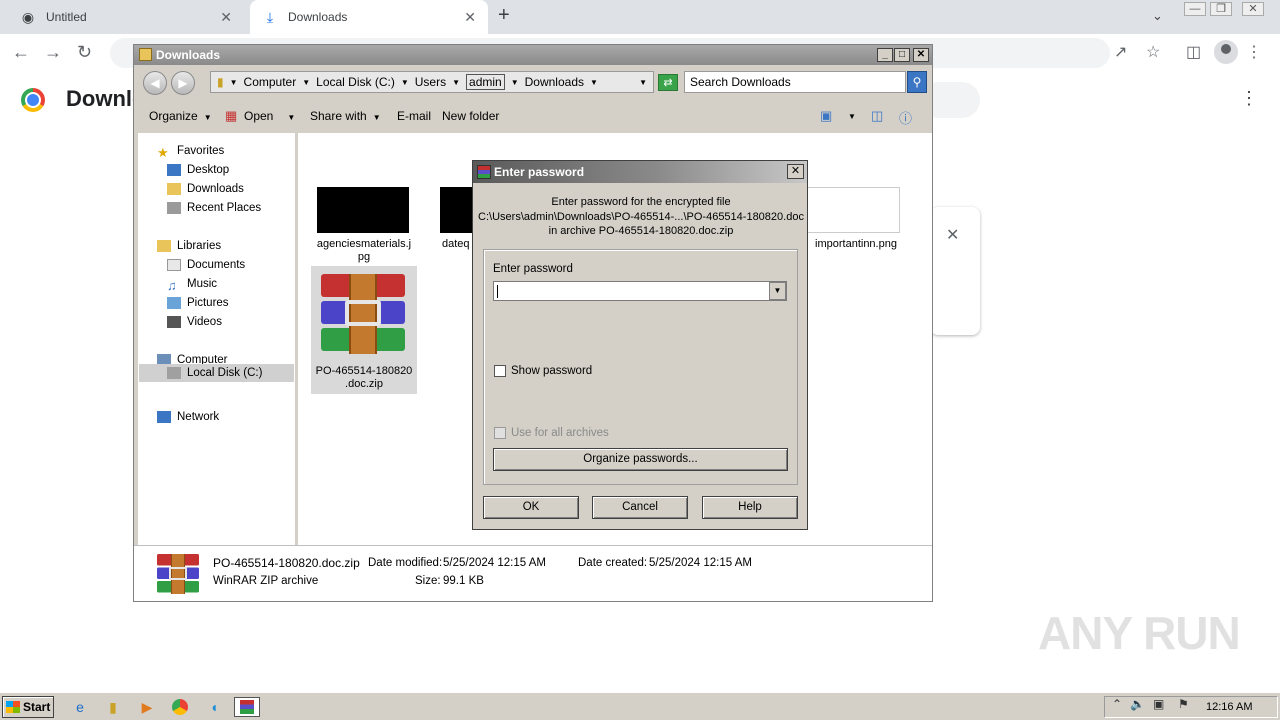 This screenshot has width=1280, height=720. Describe the element at coordinates (364, 251) in the screenshot. I see `file-label: agenciesmaterials.j pg` at that location.